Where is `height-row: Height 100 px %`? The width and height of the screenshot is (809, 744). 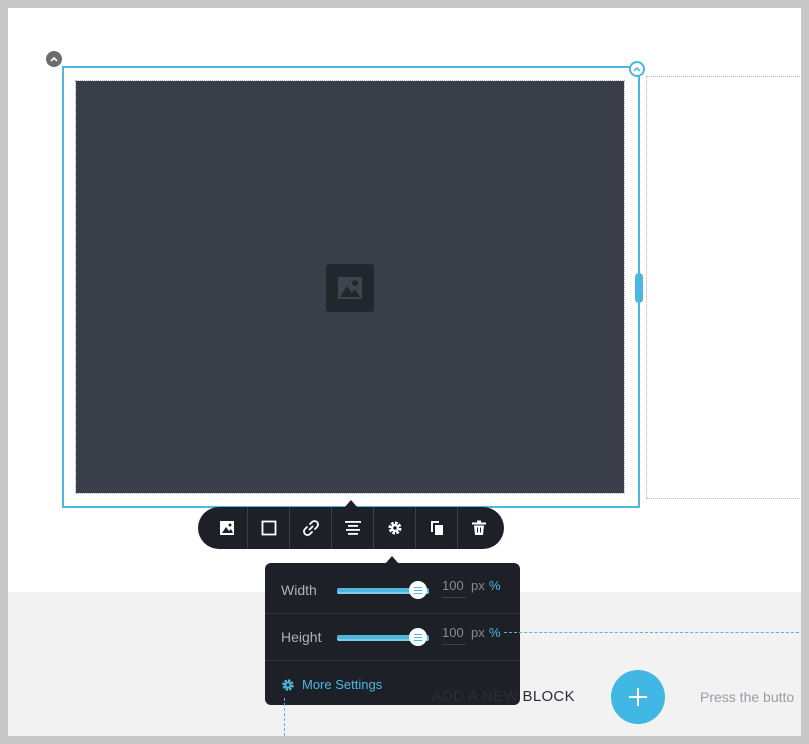 height-row: Height 100 px % is located at coordinates (392, 637).